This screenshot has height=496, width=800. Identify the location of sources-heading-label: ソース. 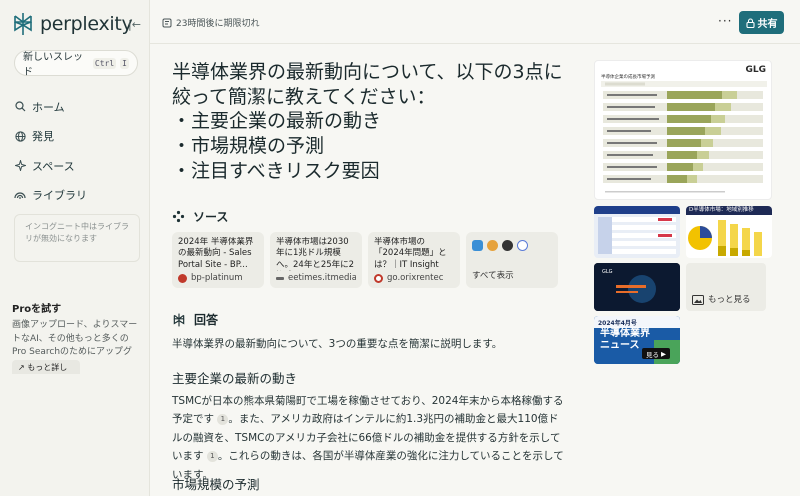
(211, 217).